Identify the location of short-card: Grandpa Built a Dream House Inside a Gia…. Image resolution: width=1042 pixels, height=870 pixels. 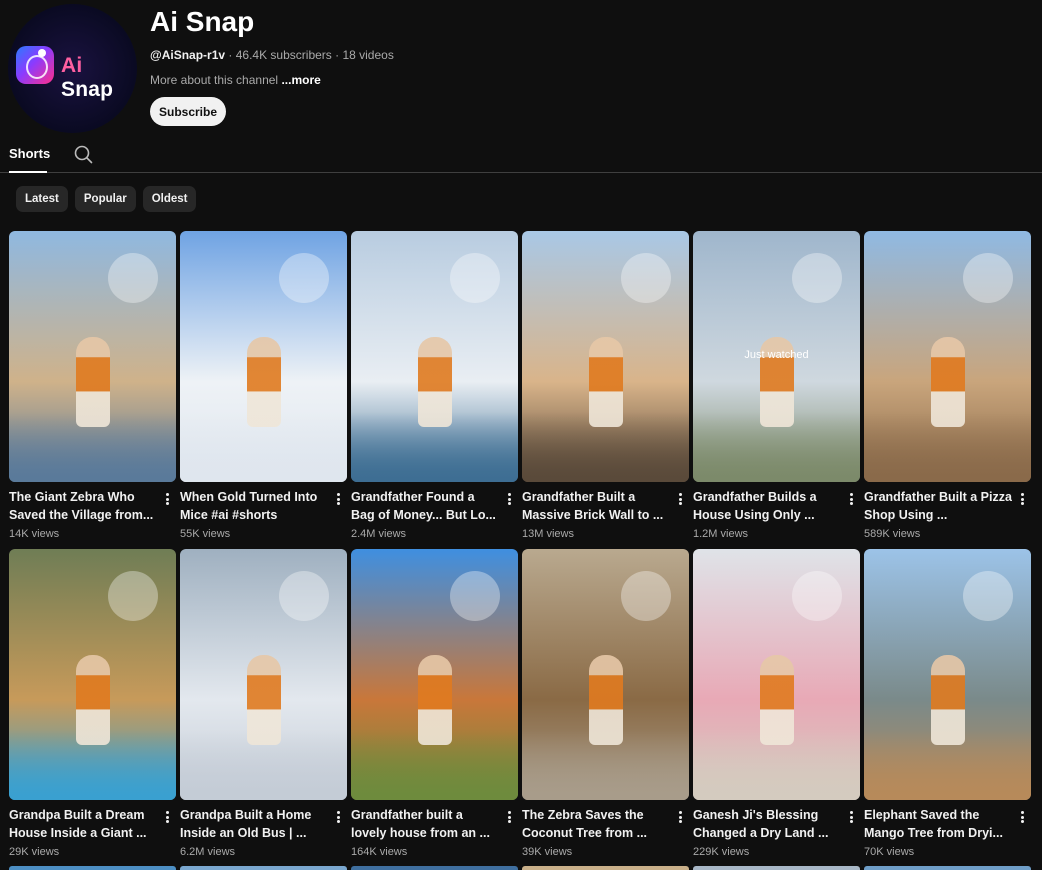
(92, 703).